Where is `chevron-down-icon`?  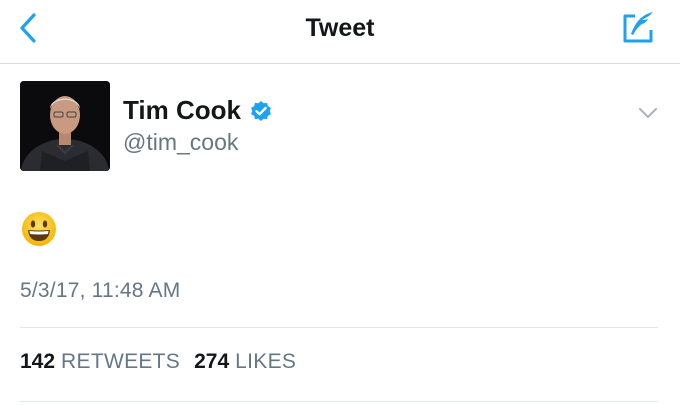 chevron-down-icon is located at coordinates (648, 113).